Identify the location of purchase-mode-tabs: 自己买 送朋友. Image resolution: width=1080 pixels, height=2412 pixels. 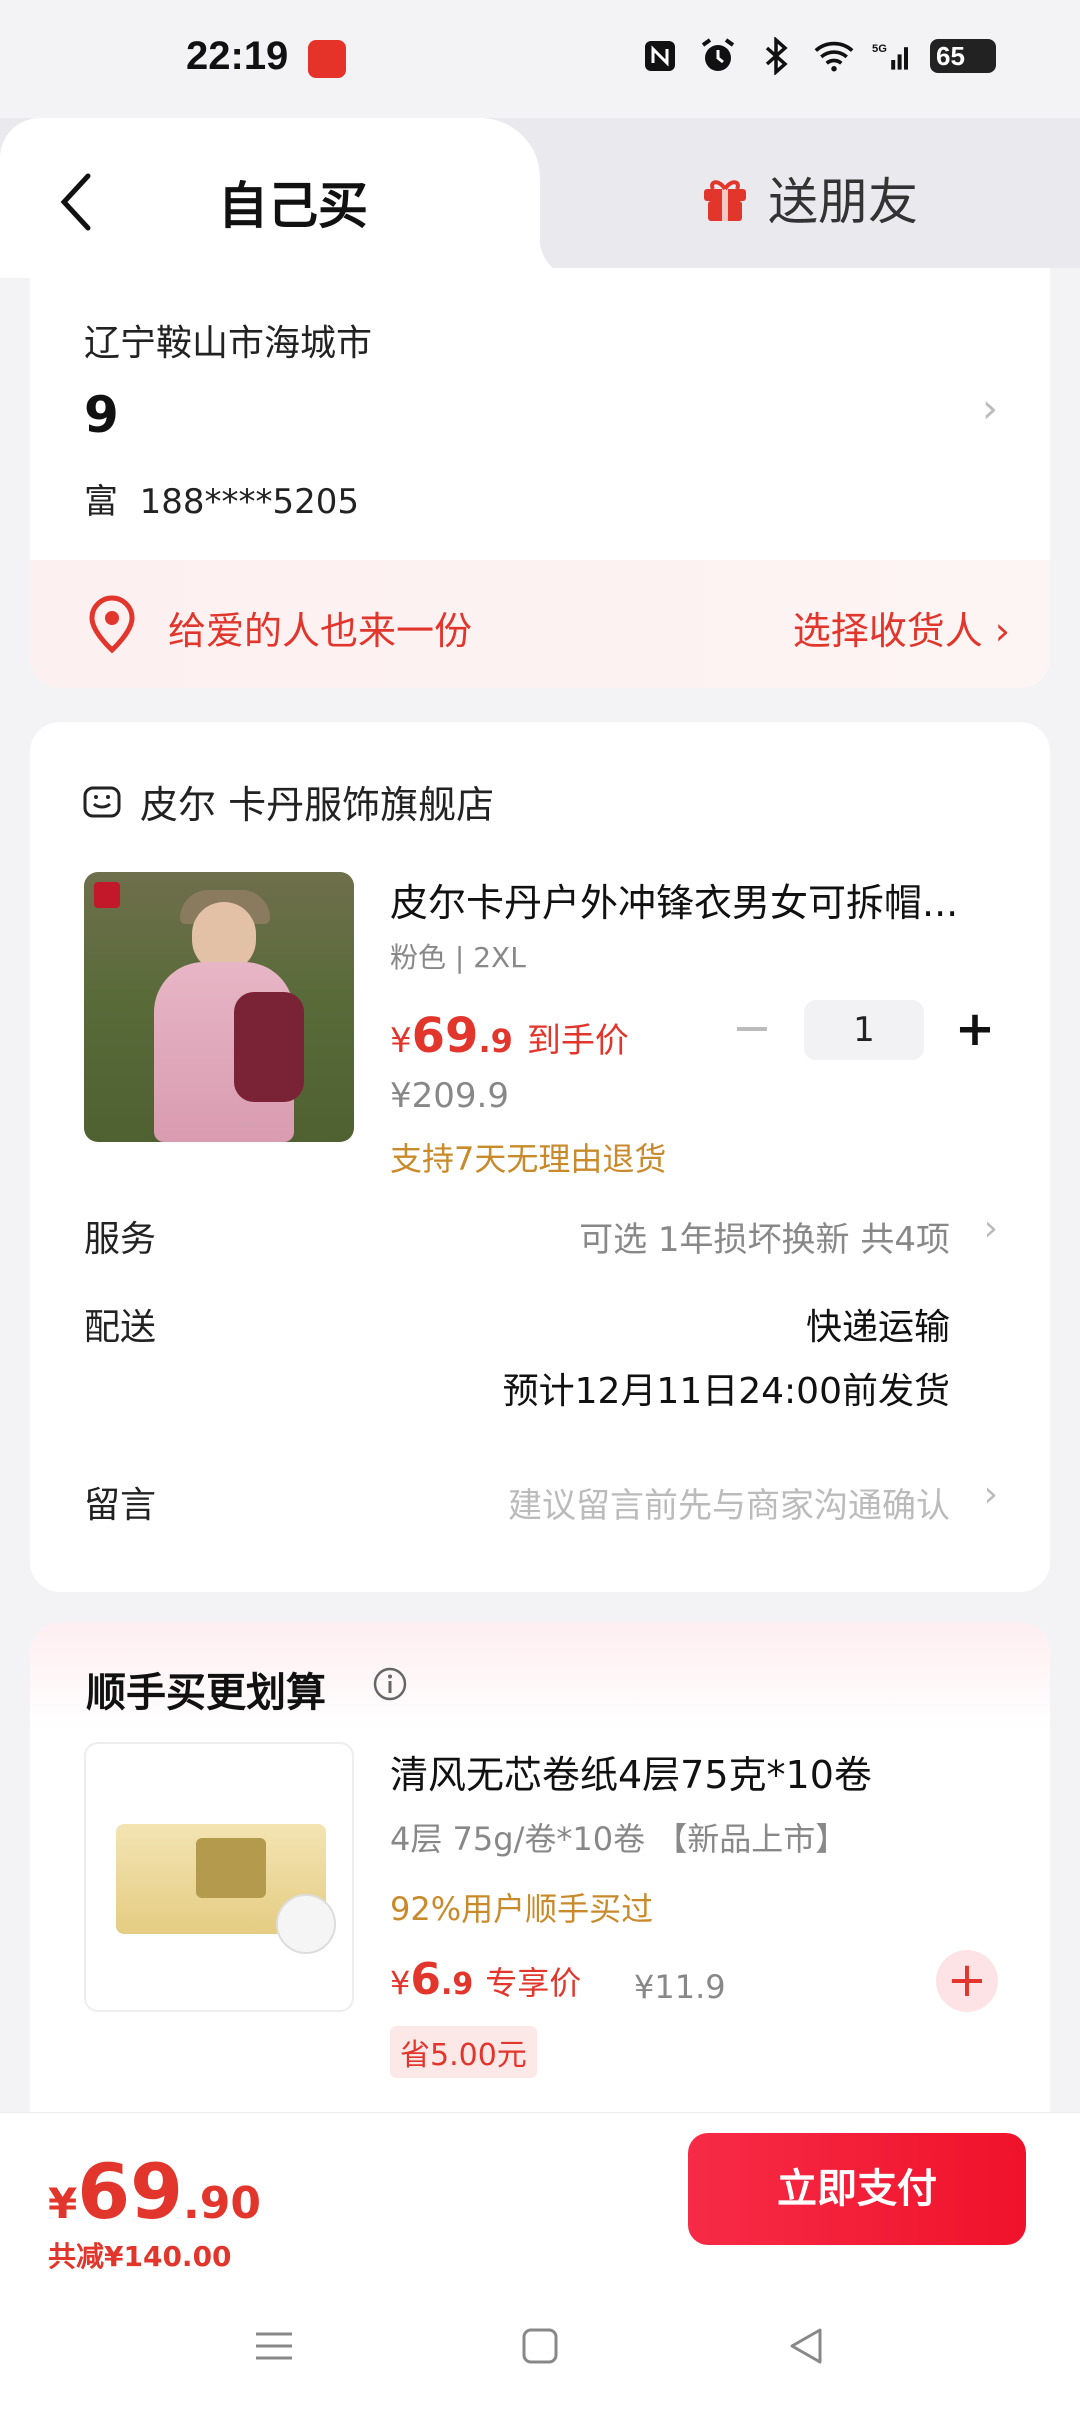
(540, 198).